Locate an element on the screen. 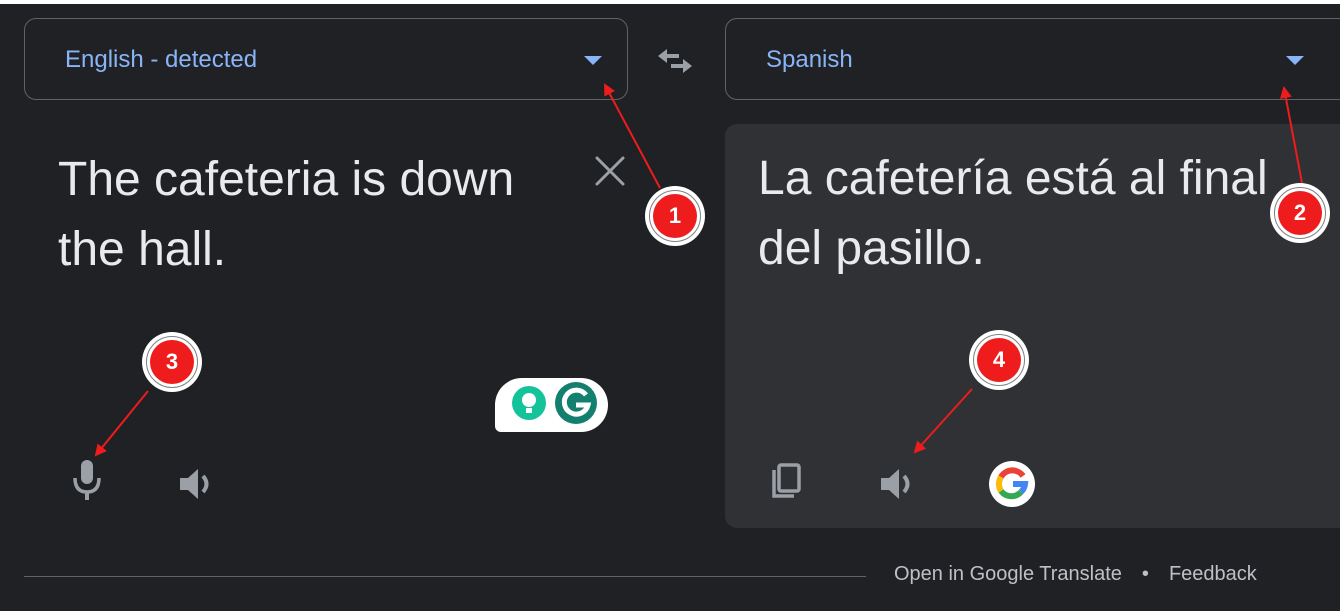  feedback-link: Feedback is located at coordinates (1213, 574).